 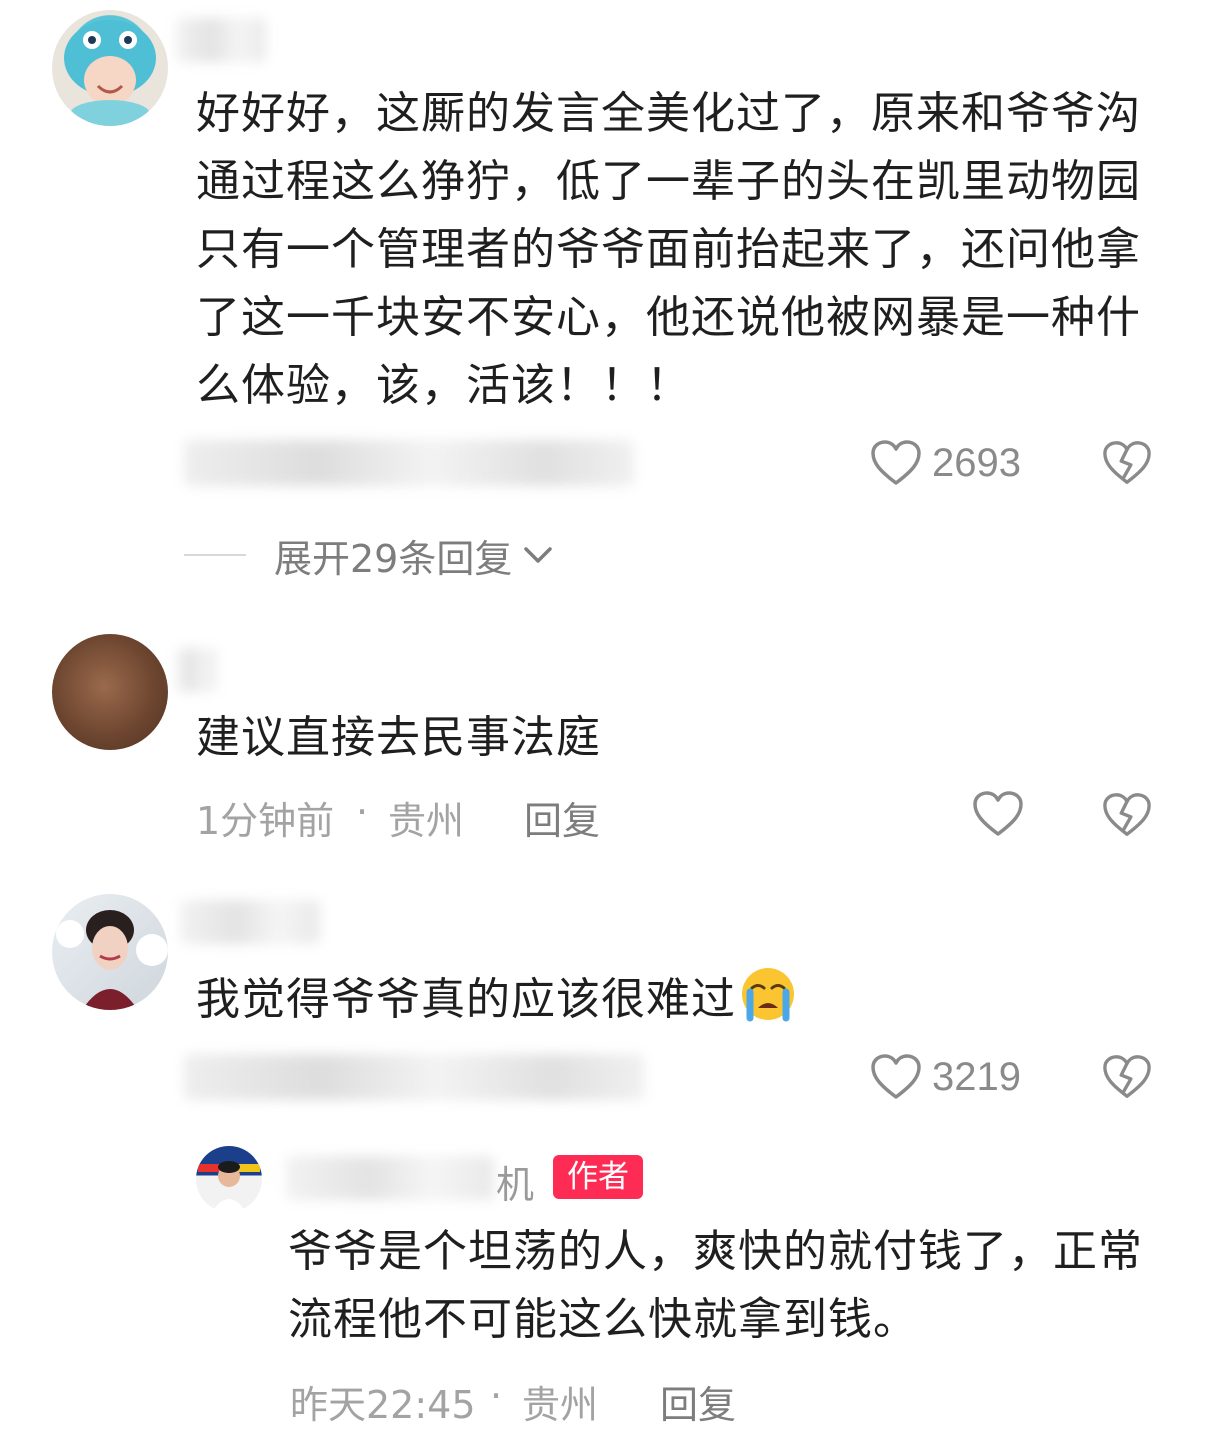 What do you see at coordinates (215, 555) in the screenshot?
I see `divider` at bounding box center [215, 555].